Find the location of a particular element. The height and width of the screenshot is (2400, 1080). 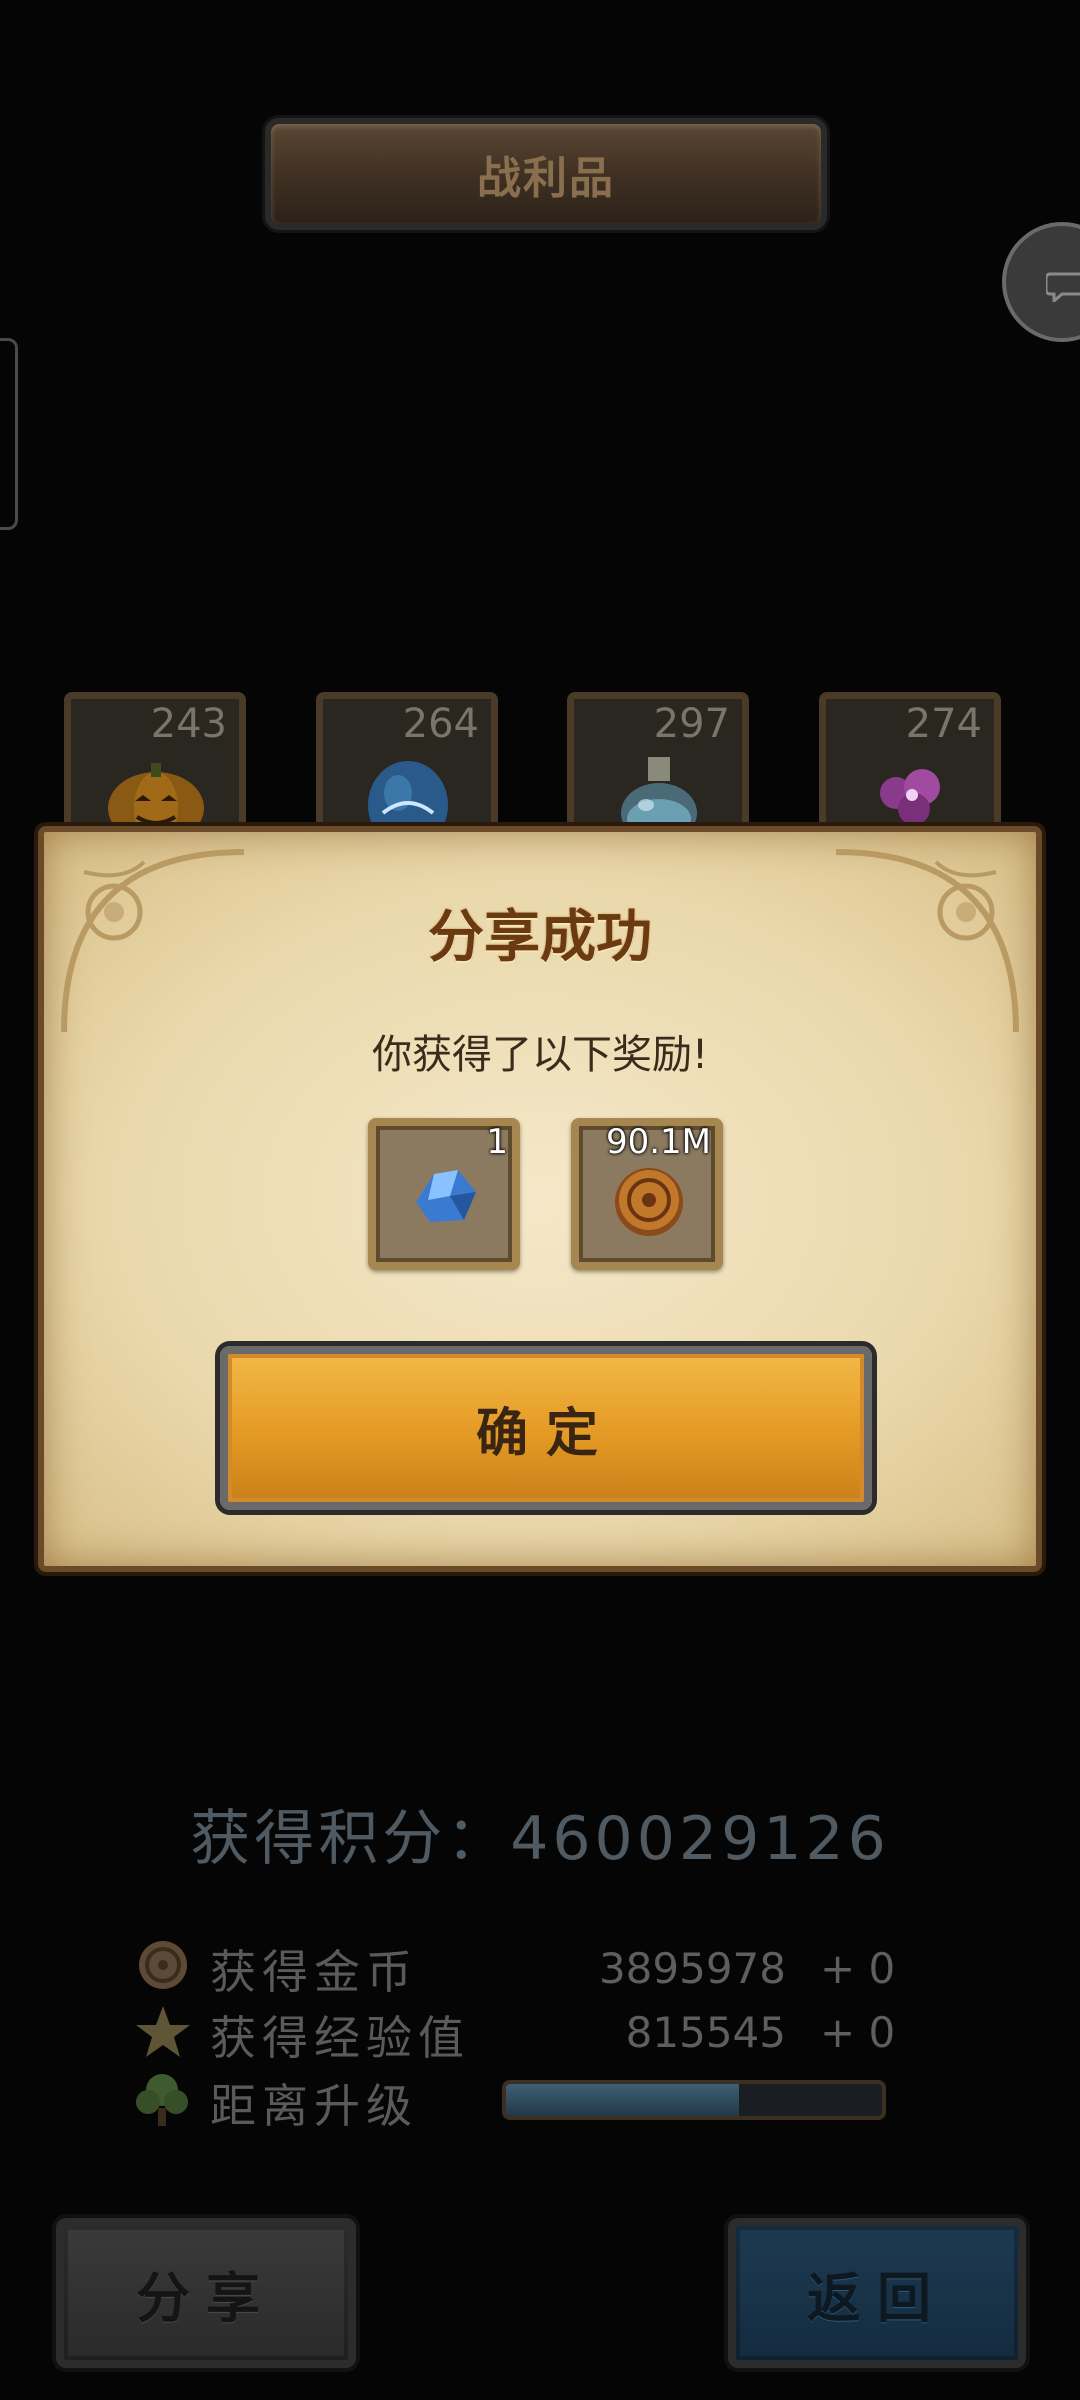

score-text: 获得积分：460029126 is located at coordinates (540, 1839).